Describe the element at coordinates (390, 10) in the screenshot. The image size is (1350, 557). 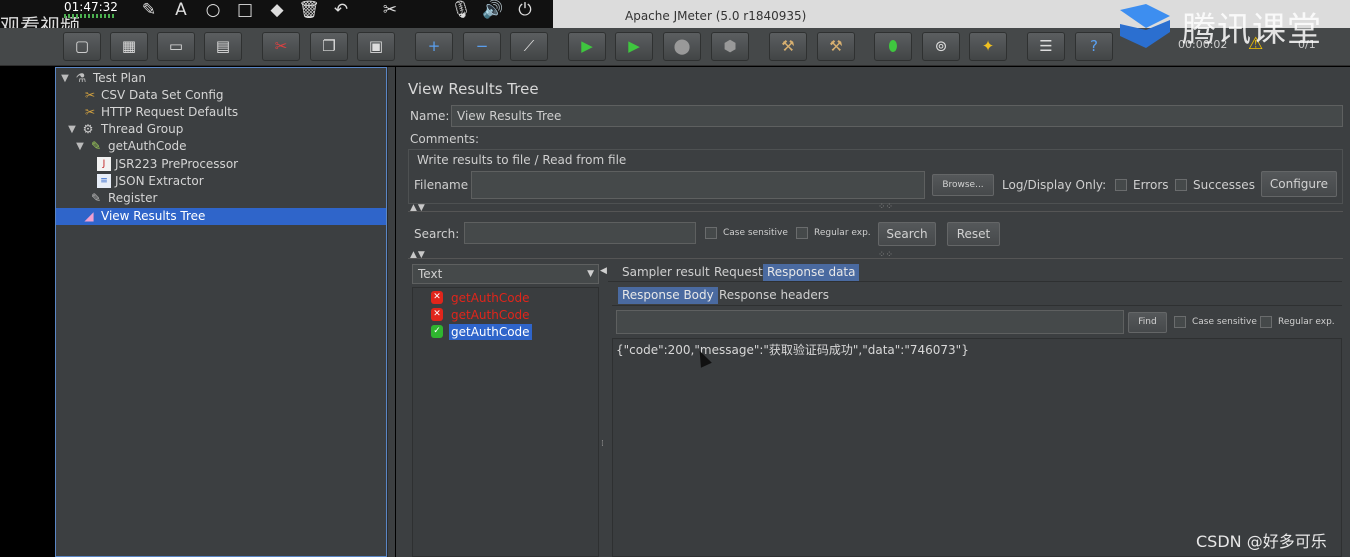
I see `tools-icon: ✂` at that location.